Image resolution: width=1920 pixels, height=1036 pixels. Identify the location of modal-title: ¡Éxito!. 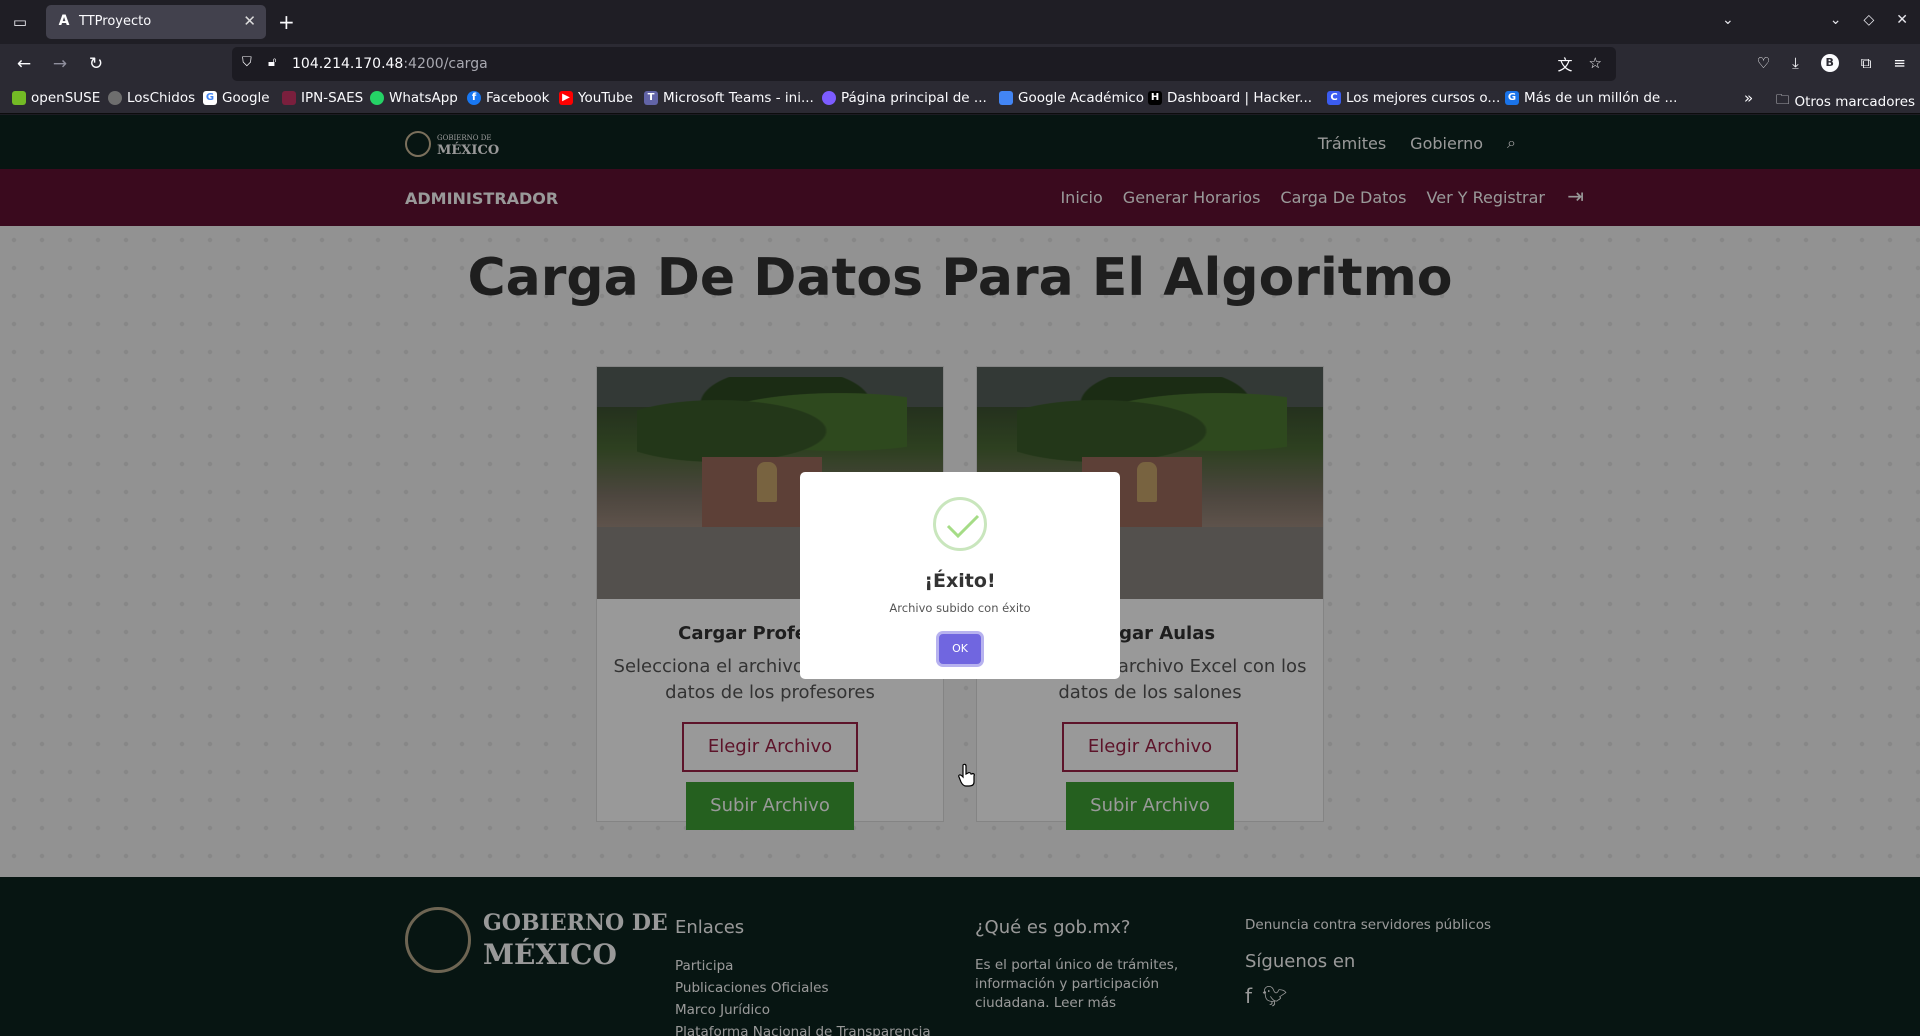
(960, 581).